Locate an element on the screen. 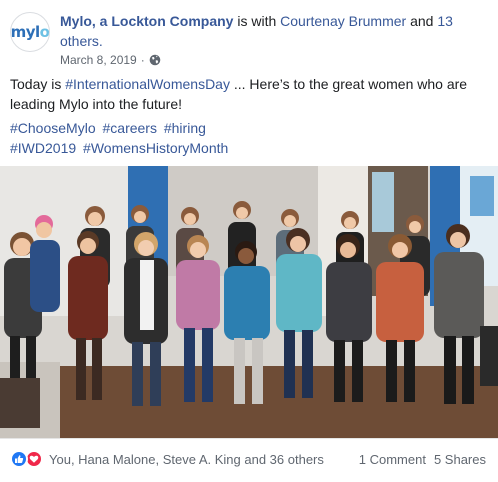 The width and height of the screenshot is (498, 482). hashtag-womens-history-month: #WomensHistoryMonth is located at coordinates (155, 148).